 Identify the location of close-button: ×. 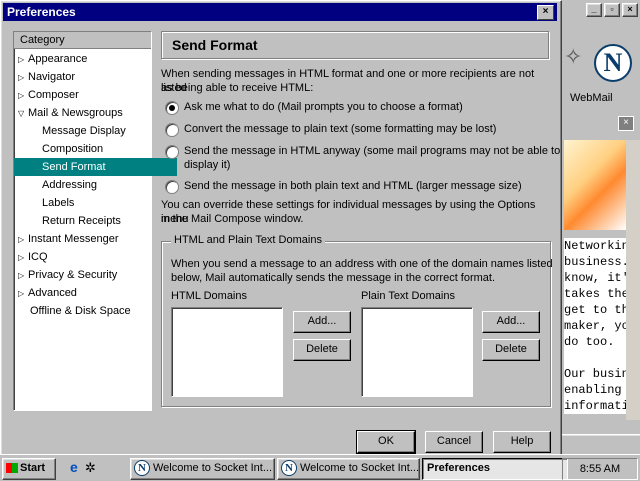
(630, 10).